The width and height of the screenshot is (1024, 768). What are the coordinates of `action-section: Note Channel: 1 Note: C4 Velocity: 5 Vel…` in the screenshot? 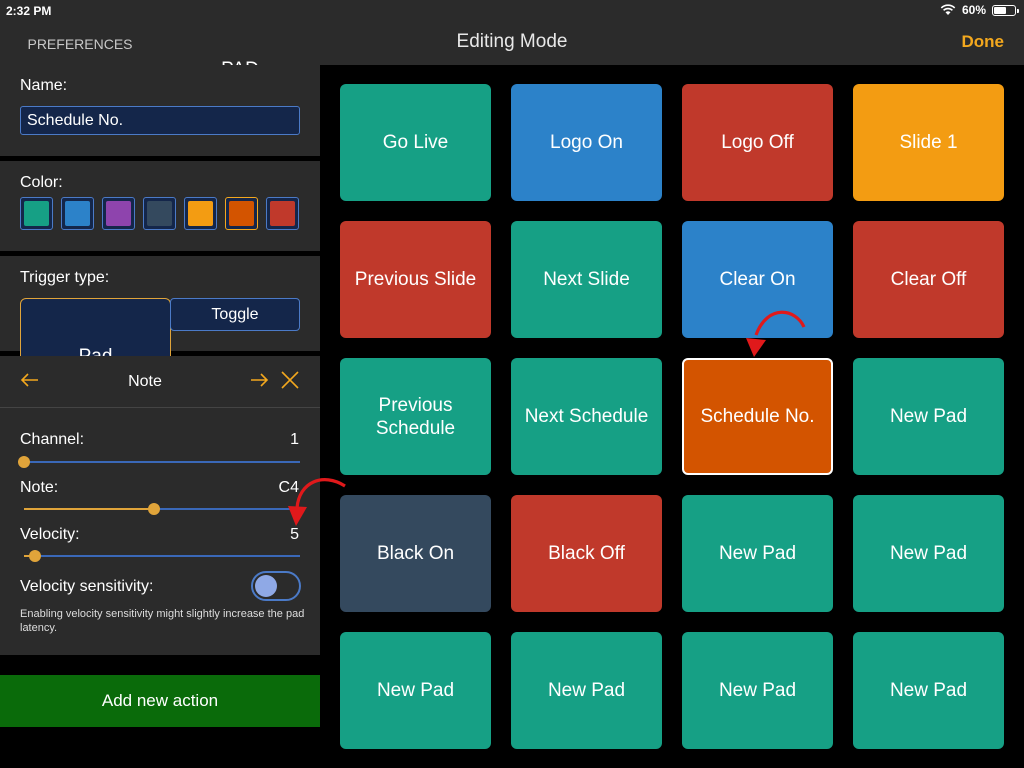 It's located at (160, 505).